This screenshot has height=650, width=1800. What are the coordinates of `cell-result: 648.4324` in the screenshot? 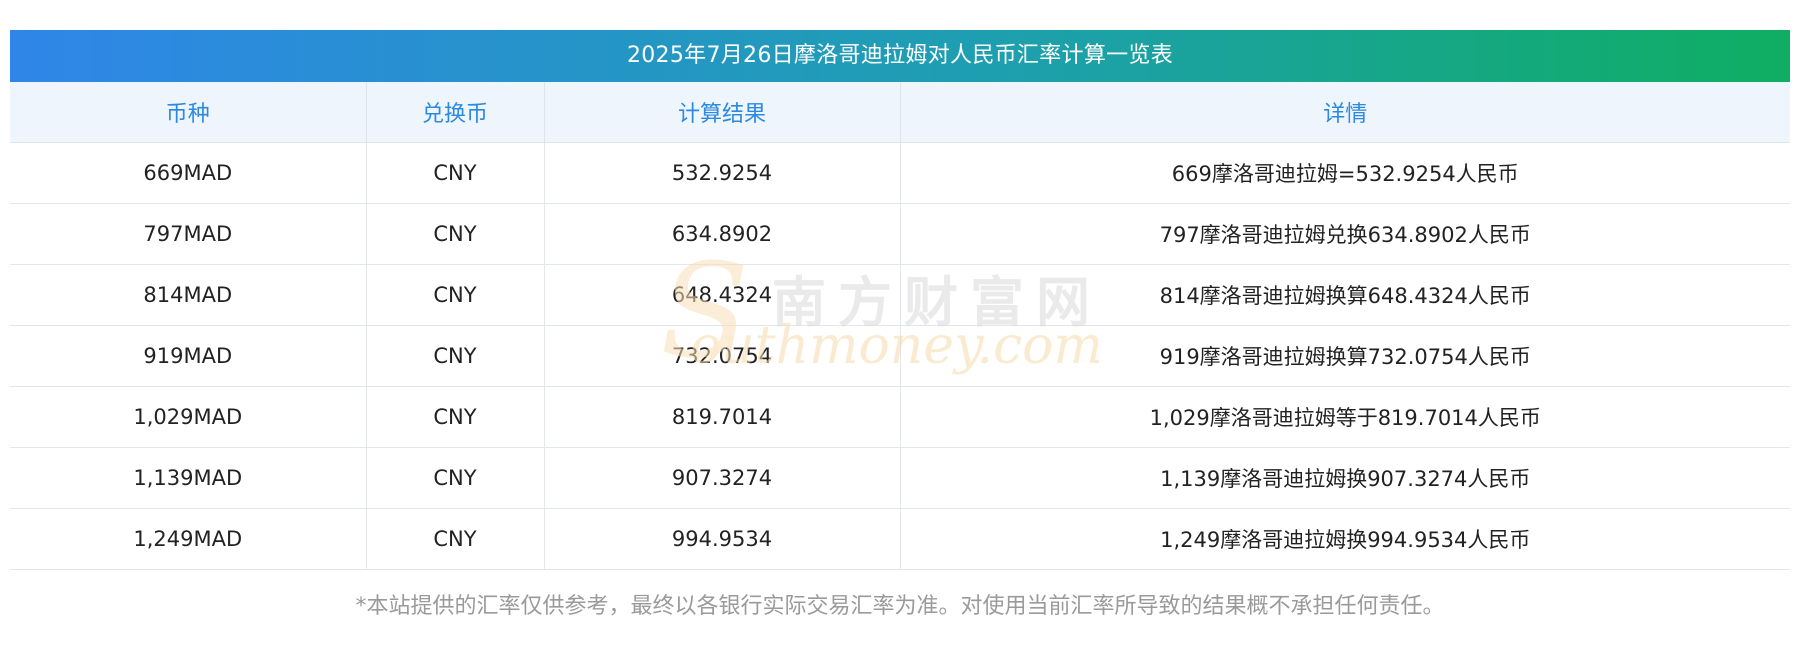 It's located at (722, 295).